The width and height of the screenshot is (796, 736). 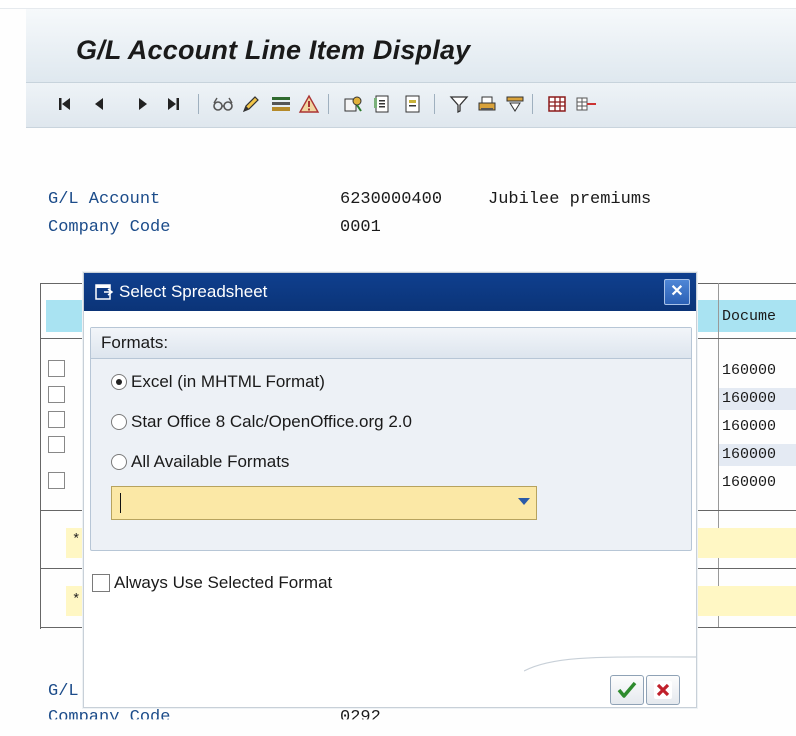 What do you see at coordinates (223, 582) in the screenshot?
I see `always-use-label: Always Use Selected Format` at bounding box center [223, 582].